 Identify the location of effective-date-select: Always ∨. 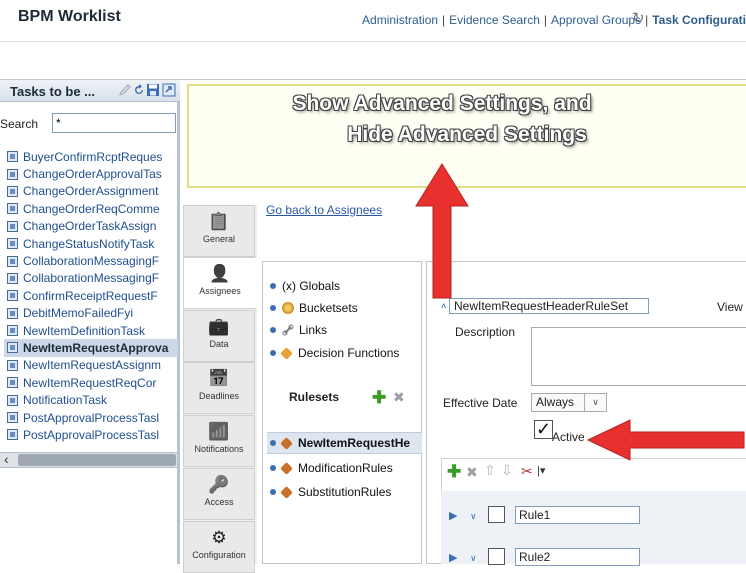
(569, 402).